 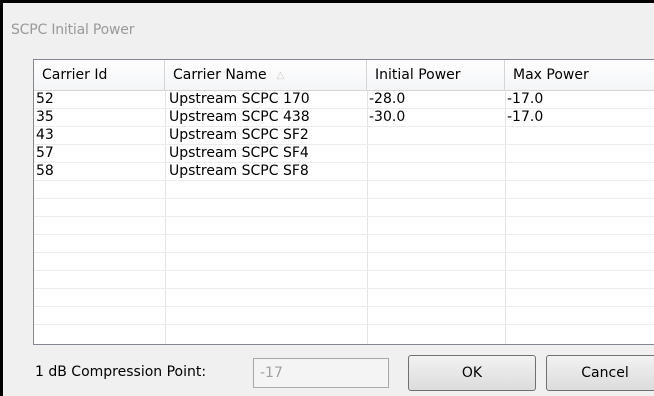 What do you see at coordinates (45, 117) in the screenshot?
I see `cell-carrier-id: 35` at bounding box center [45, 117].